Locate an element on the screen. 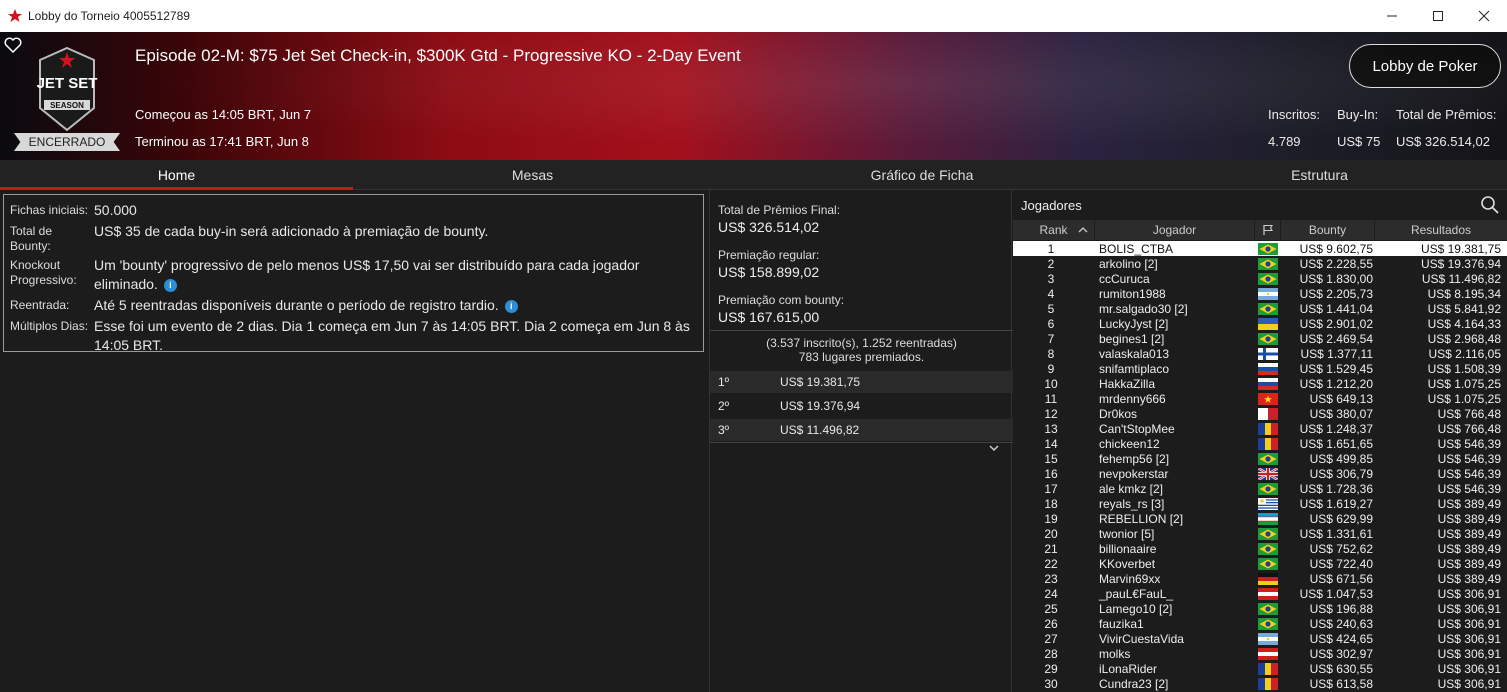 Image resolution: width=1507 pixels, height=692 pixels. player-rank: 10 is located at coordinates (1051, 383).